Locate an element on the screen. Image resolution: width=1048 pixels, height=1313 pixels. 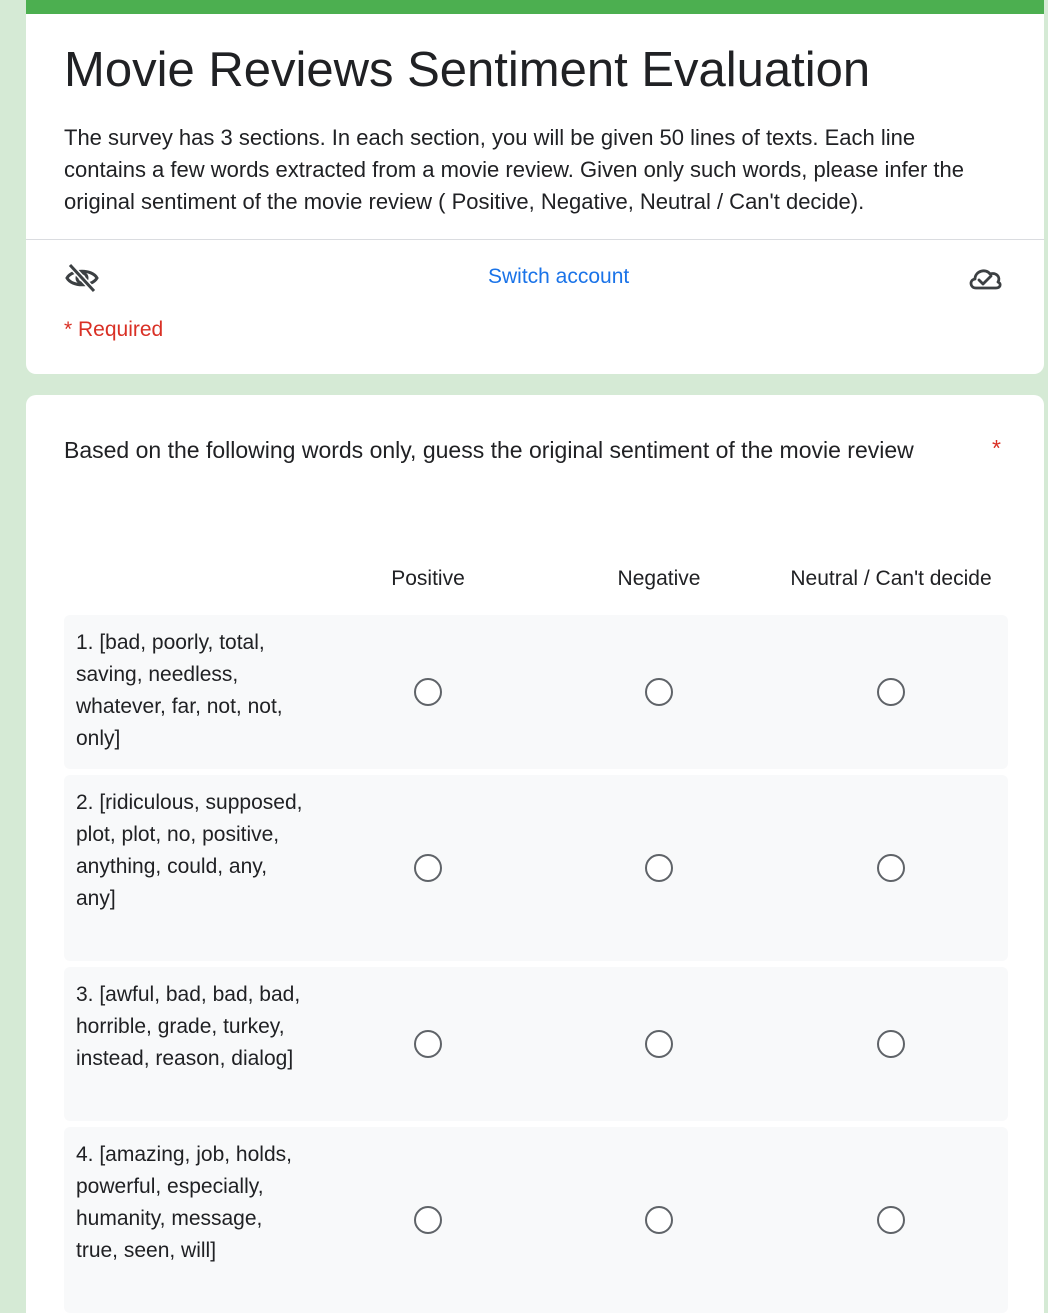
required-note: * Required is located at coordinates (114, 329).